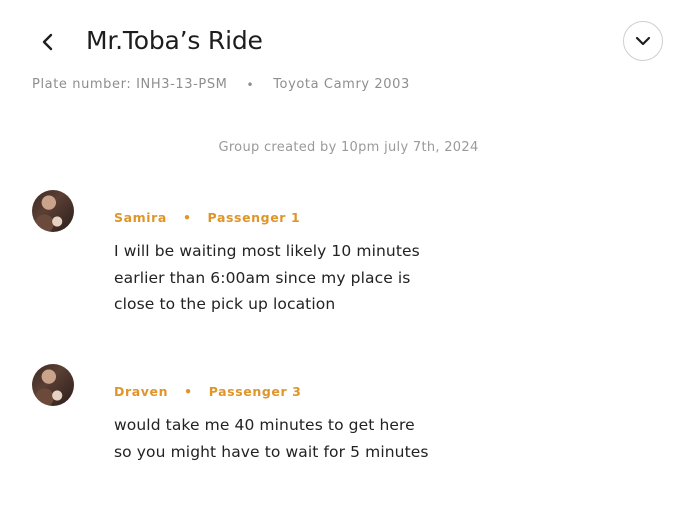 The image size is (697, 512). What do you see at coordinates (140, 217) in the screenshot?
I see `sender-name: Samira` at bounding box center [140, 217].